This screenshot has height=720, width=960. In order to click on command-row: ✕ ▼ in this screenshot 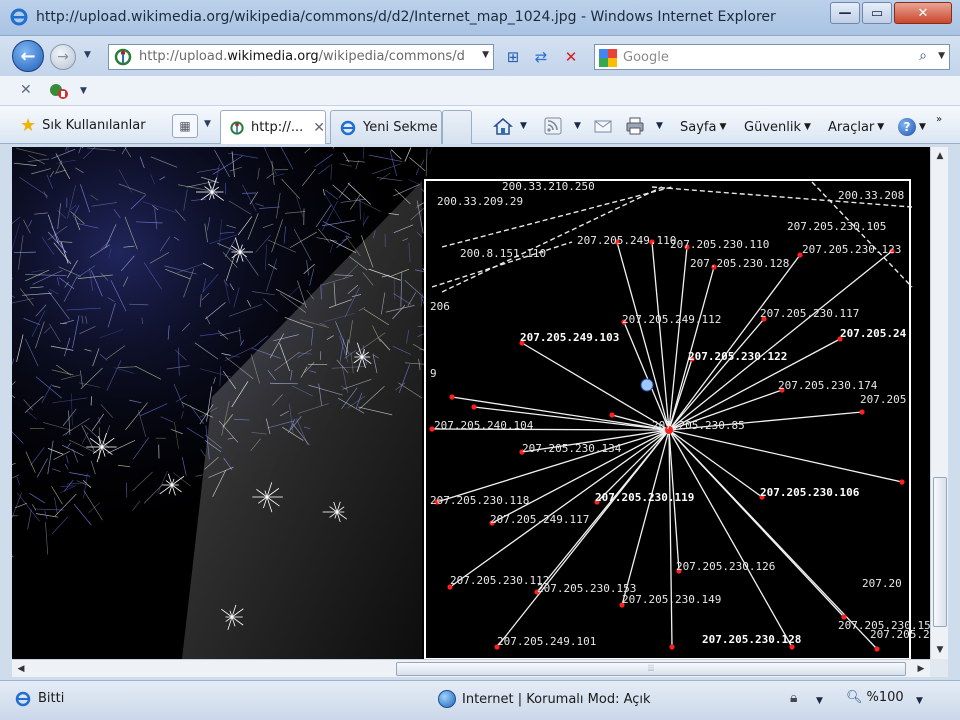, I will do `click(480, 91)`.